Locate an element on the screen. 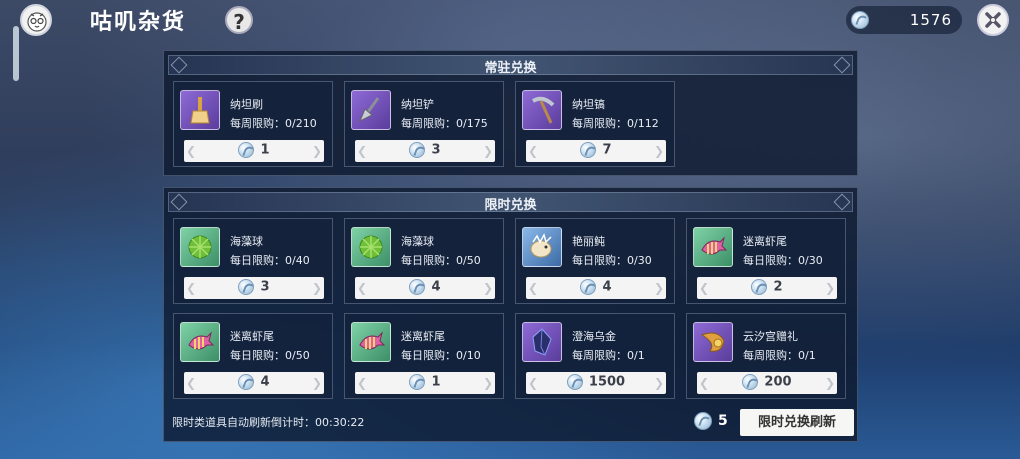 The image size is (1020, 459). shop-owner-avatar-icon is located at coordinates (36, 20).